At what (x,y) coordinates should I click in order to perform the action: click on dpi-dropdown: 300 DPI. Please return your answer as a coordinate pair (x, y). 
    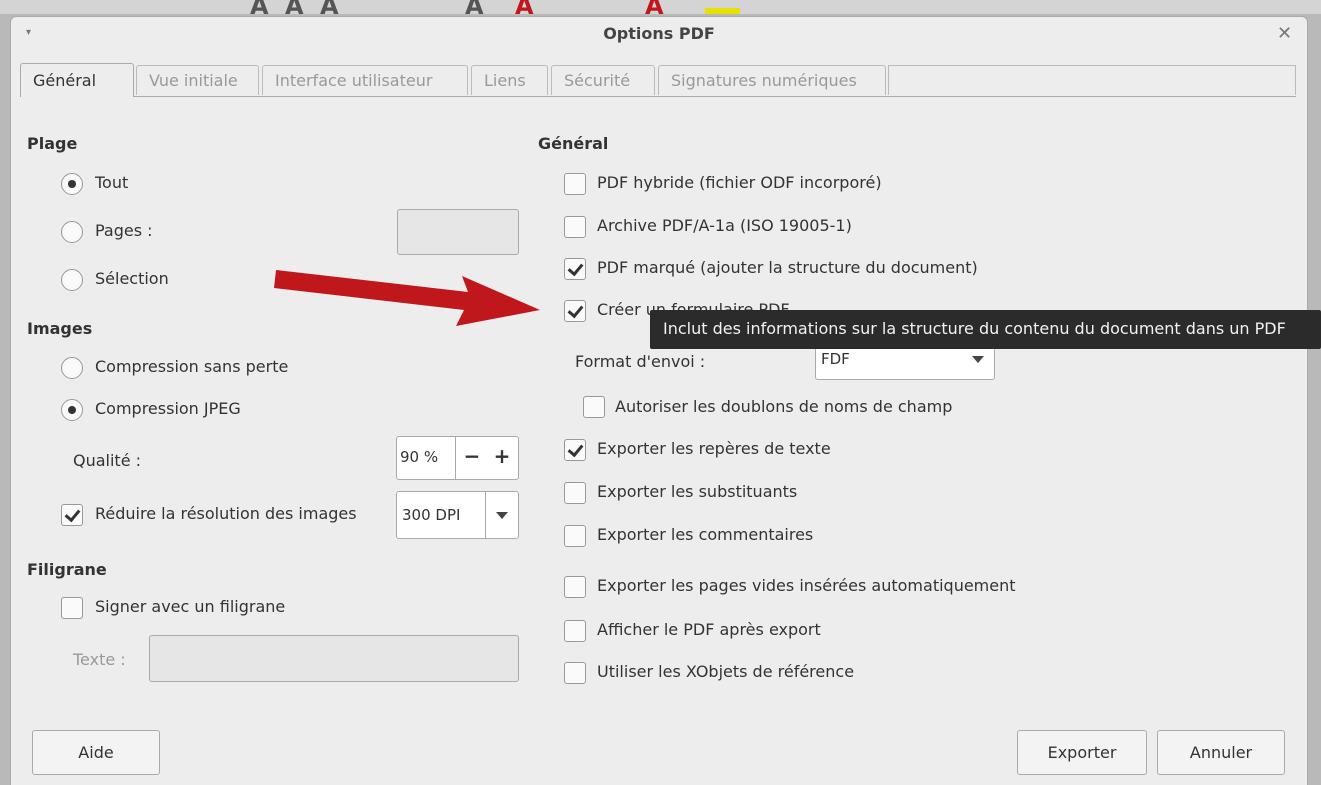
    Looking at the image, I should click on (457, 515).